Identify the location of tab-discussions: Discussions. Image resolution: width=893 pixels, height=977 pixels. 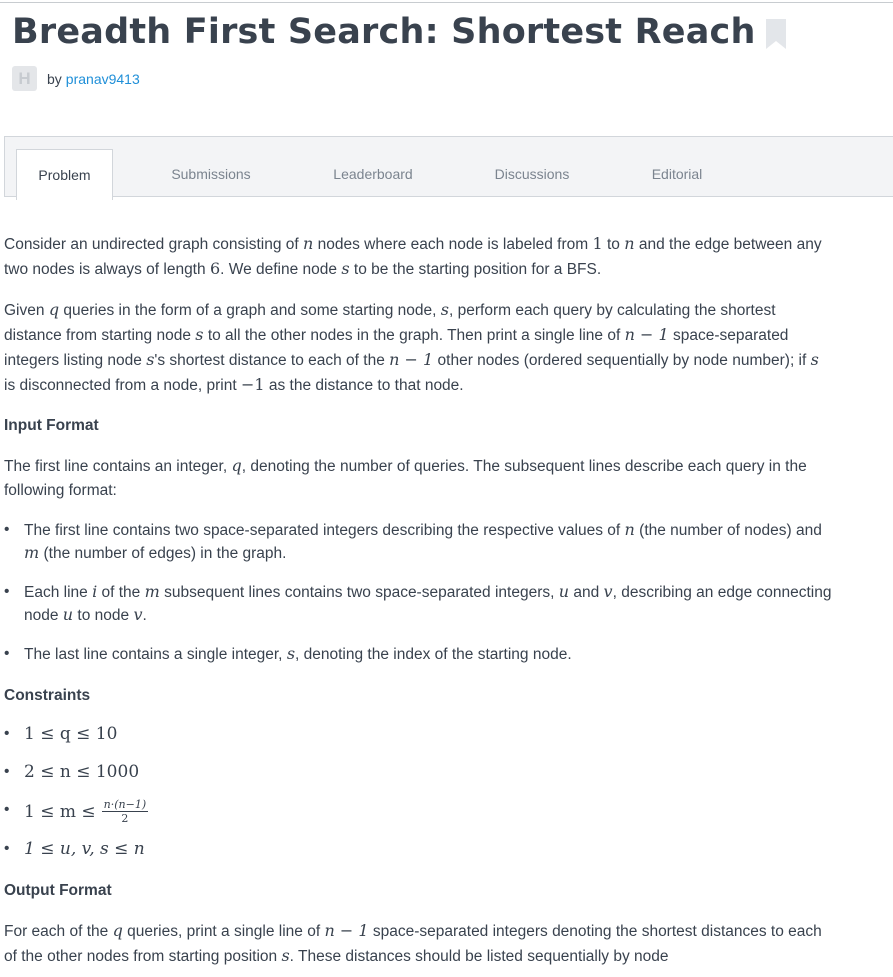
(532, 173).